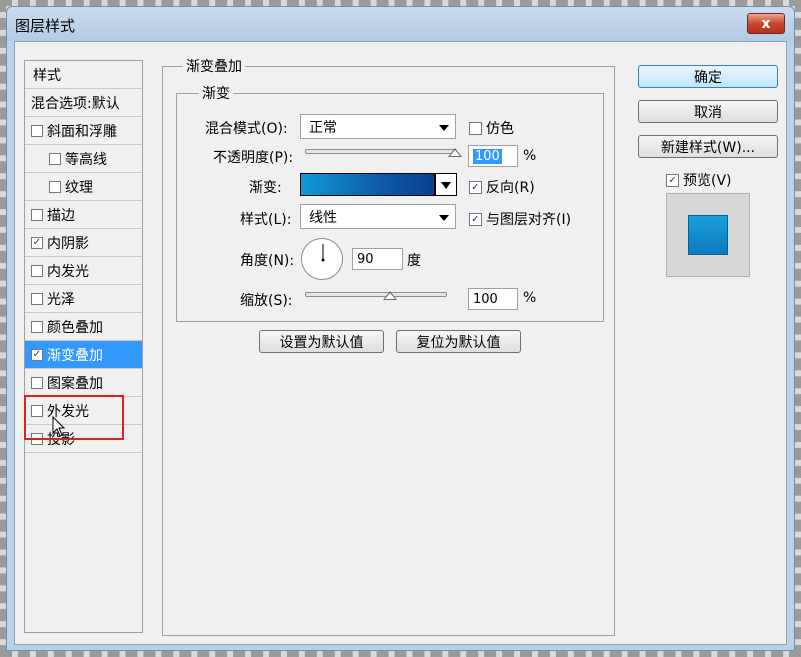 The width and height of the screenshot is (801, 657). What do you see at coordinates (61, 299) in the screenshot?
I see `style-item-label: 光泽` at bounding box center [61, 299].